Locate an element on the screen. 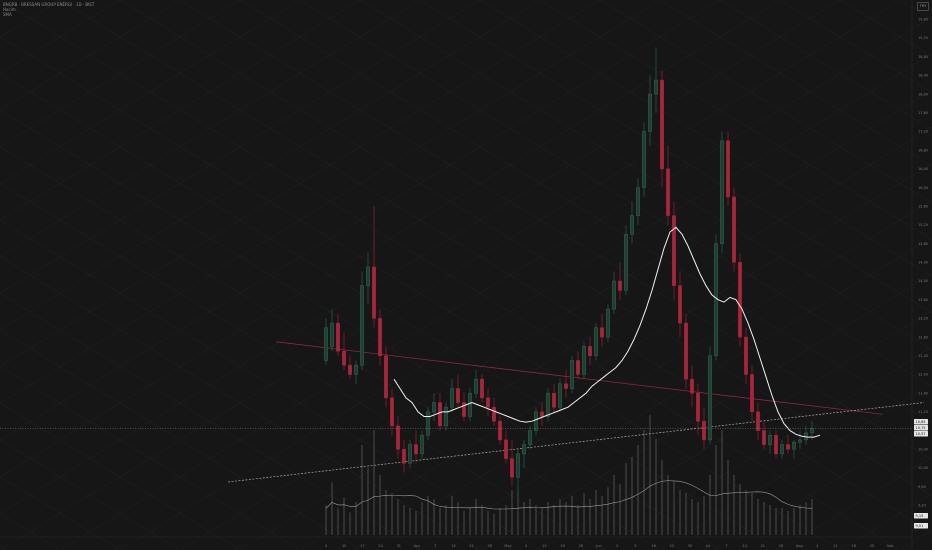  time-tick-label: 14 is located at coordinates (453, 546).